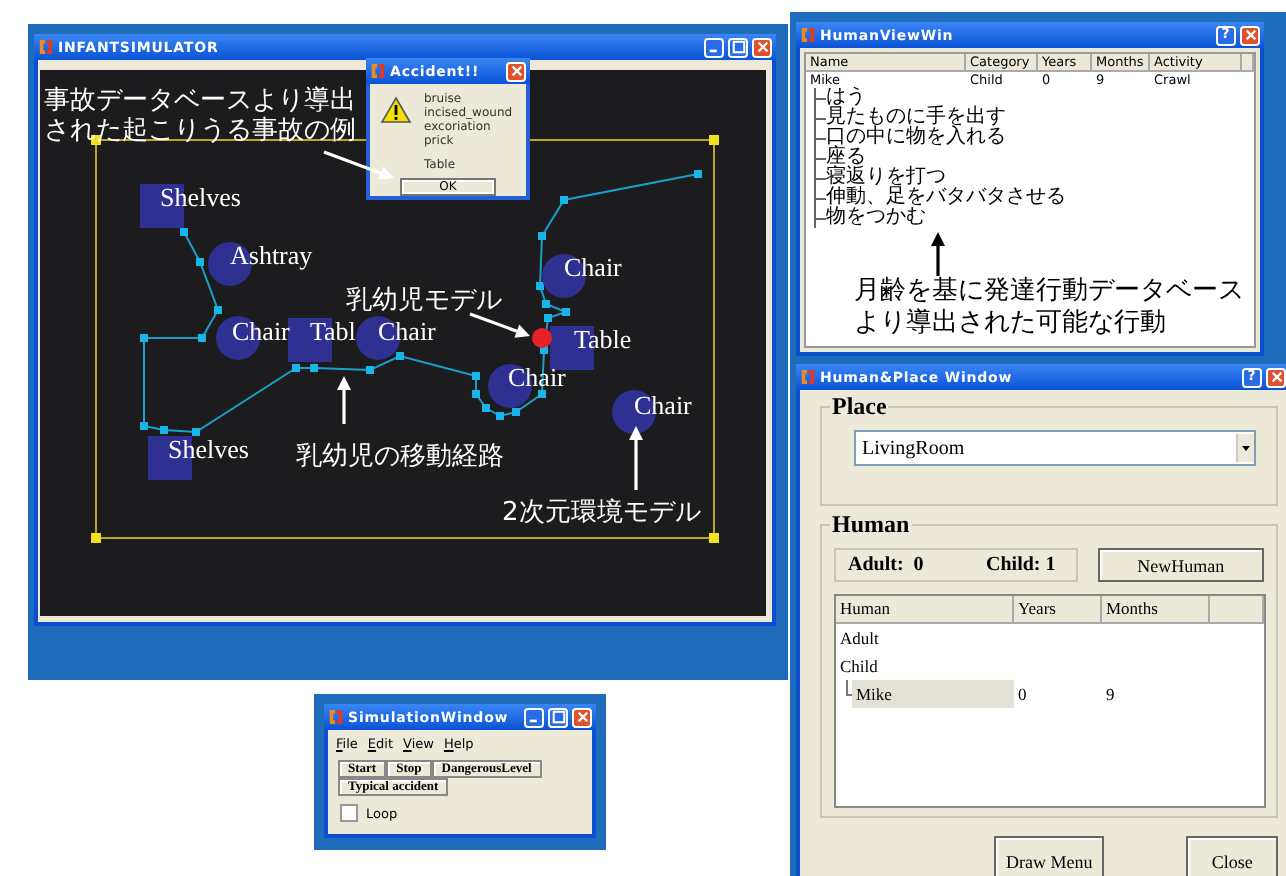  What do you see at coordinates (925, 610) in the screenshot?
I see `column-header: Human` at bounding box center [925, 610].